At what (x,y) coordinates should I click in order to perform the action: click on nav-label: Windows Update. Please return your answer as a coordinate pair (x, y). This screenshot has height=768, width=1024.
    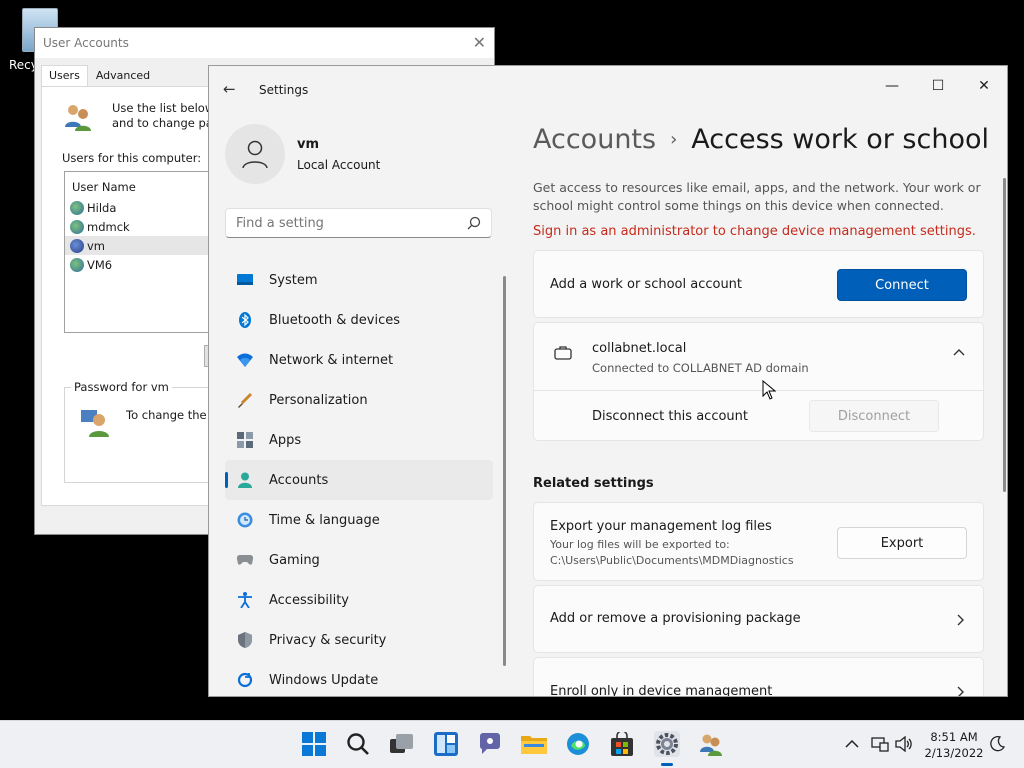
    Looking at the image, I should click on (324, 680).